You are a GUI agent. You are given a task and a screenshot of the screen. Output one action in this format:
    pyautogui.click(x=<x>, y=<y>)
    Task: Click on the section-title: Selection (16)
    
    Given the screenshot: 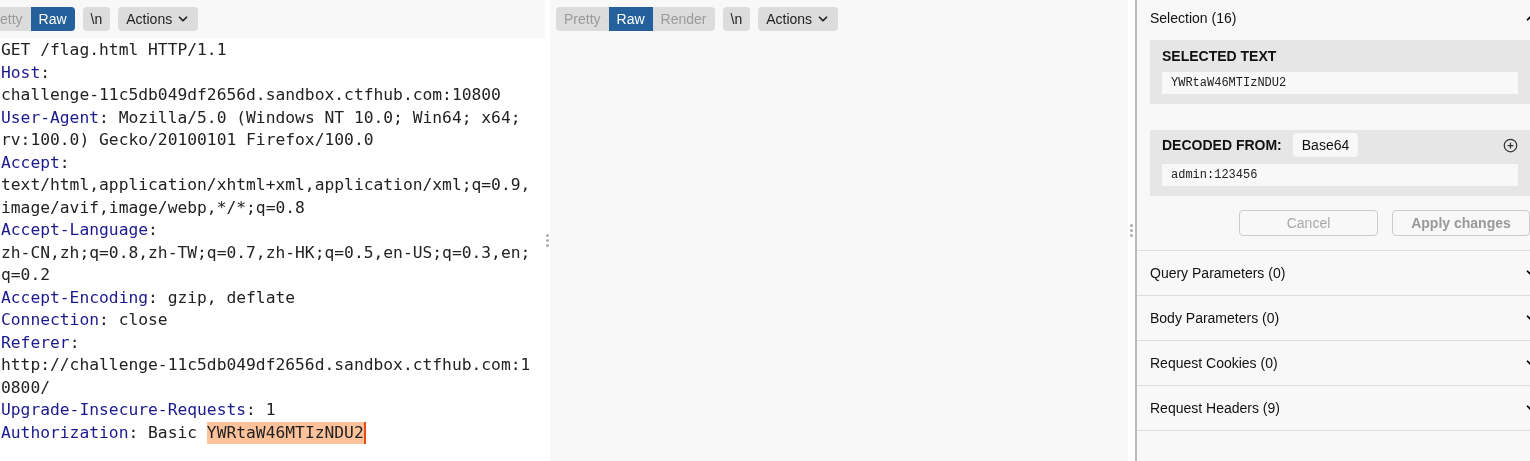 What is the action you would take?
    pyautogui.click(x=1193, y=18)
    